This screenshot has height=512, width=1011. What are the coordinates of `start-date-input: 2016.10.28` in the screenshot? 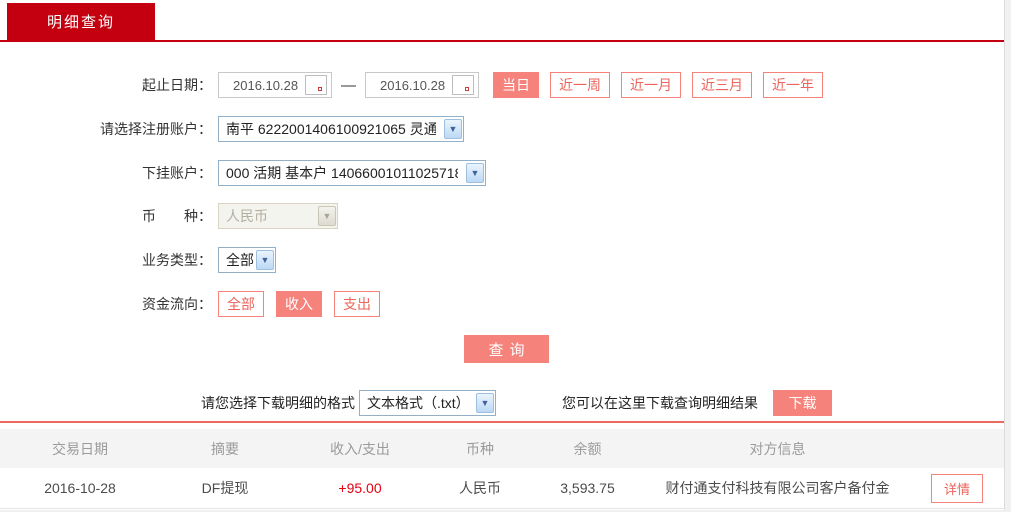 It's located at (275, 85).